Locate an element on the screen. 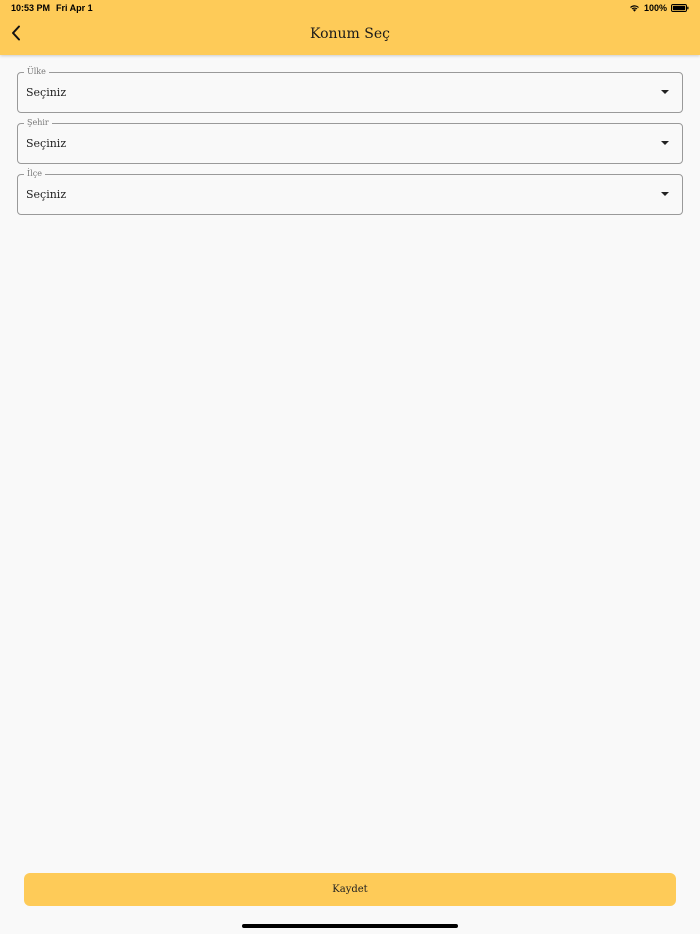 The height and width of the screenshot is (934, 700). district-select: İlçe Seçiniz is located at coordinates (350, 192).